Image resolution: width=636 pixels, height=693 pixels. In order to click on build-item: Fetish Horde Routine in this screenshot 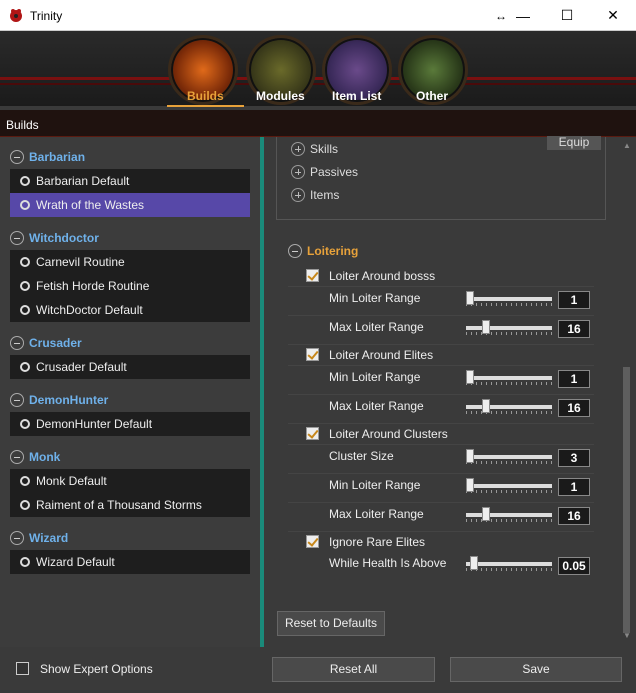, I will do `click(130, 286)`.